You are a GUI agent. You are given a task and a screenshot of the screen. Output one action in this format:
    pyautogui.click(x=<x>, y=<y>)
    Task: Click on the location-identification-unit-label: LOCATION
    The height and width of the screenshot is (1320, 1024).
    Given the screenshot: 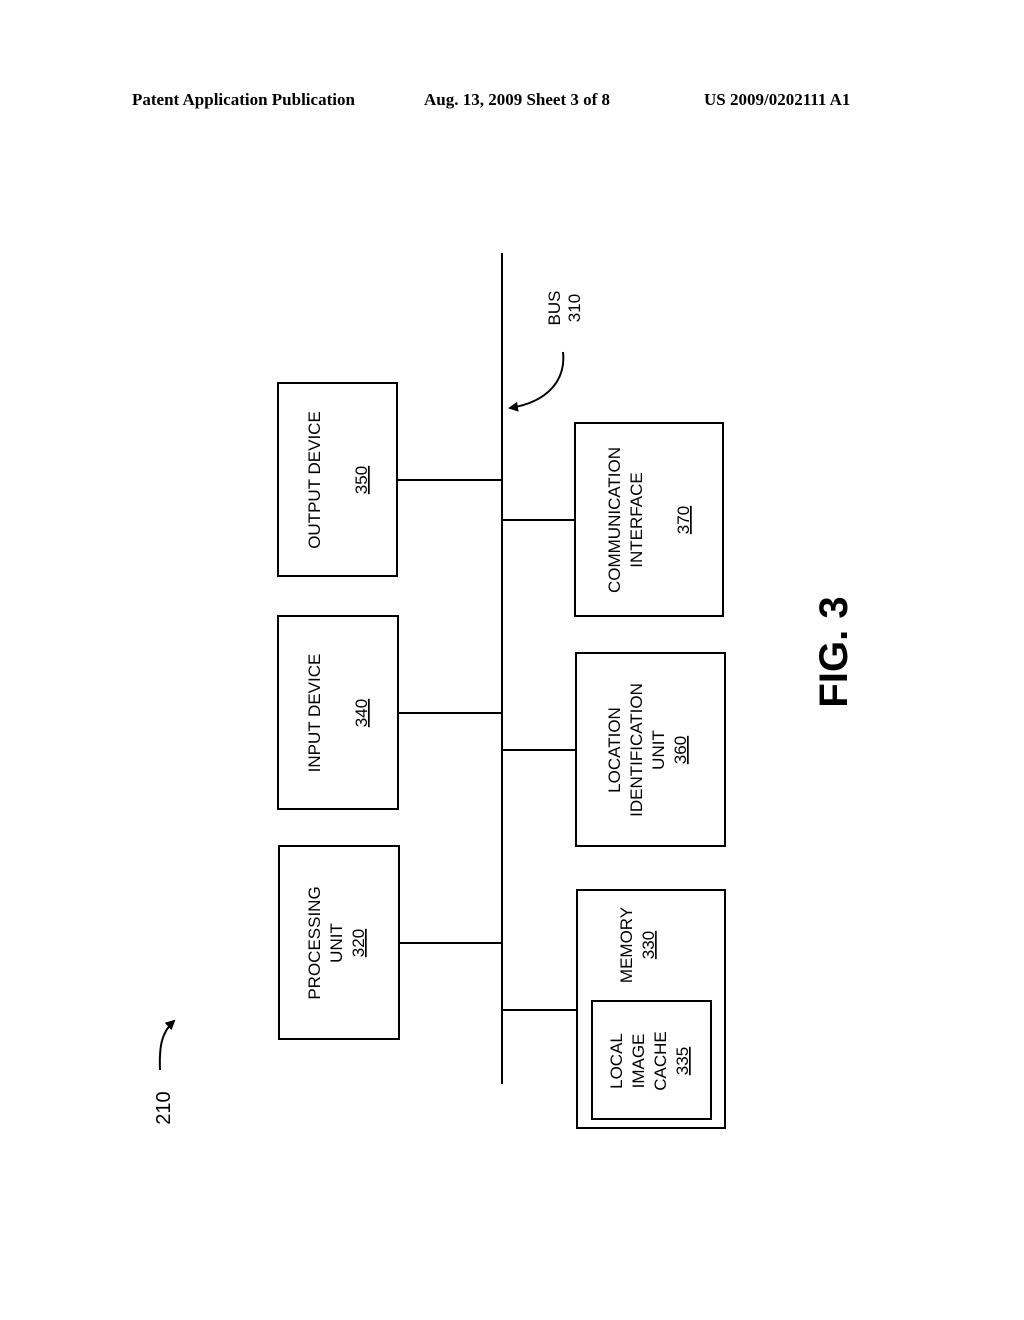 What is the action you would take?
    pyautogui.click(x=614, y=750)
    